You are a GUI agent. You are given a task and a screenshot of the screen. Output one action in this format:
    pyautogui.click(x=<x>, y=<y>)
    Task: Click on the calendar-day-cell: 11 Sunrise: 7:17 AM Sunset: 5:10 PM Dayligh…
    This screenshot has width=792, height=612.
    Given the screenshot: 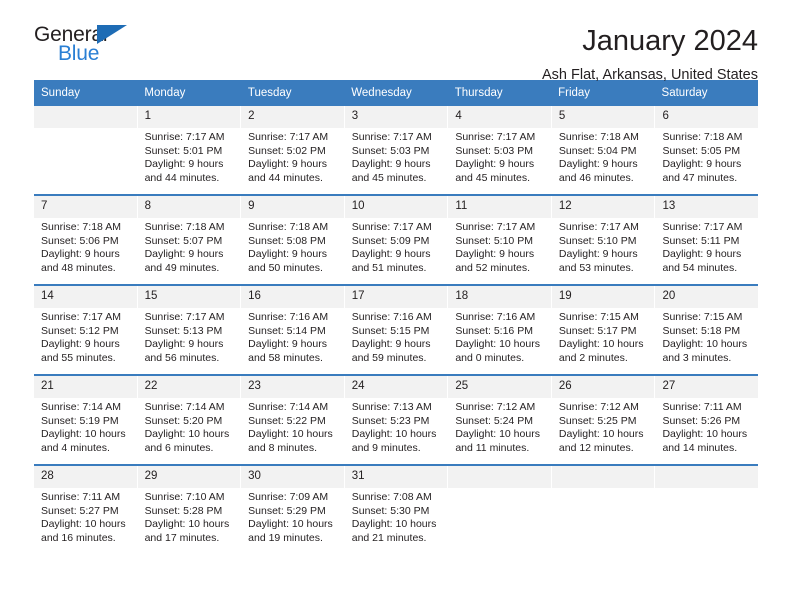 What is the action you would take?
    pyautogui.click(x=500, y=240)
    